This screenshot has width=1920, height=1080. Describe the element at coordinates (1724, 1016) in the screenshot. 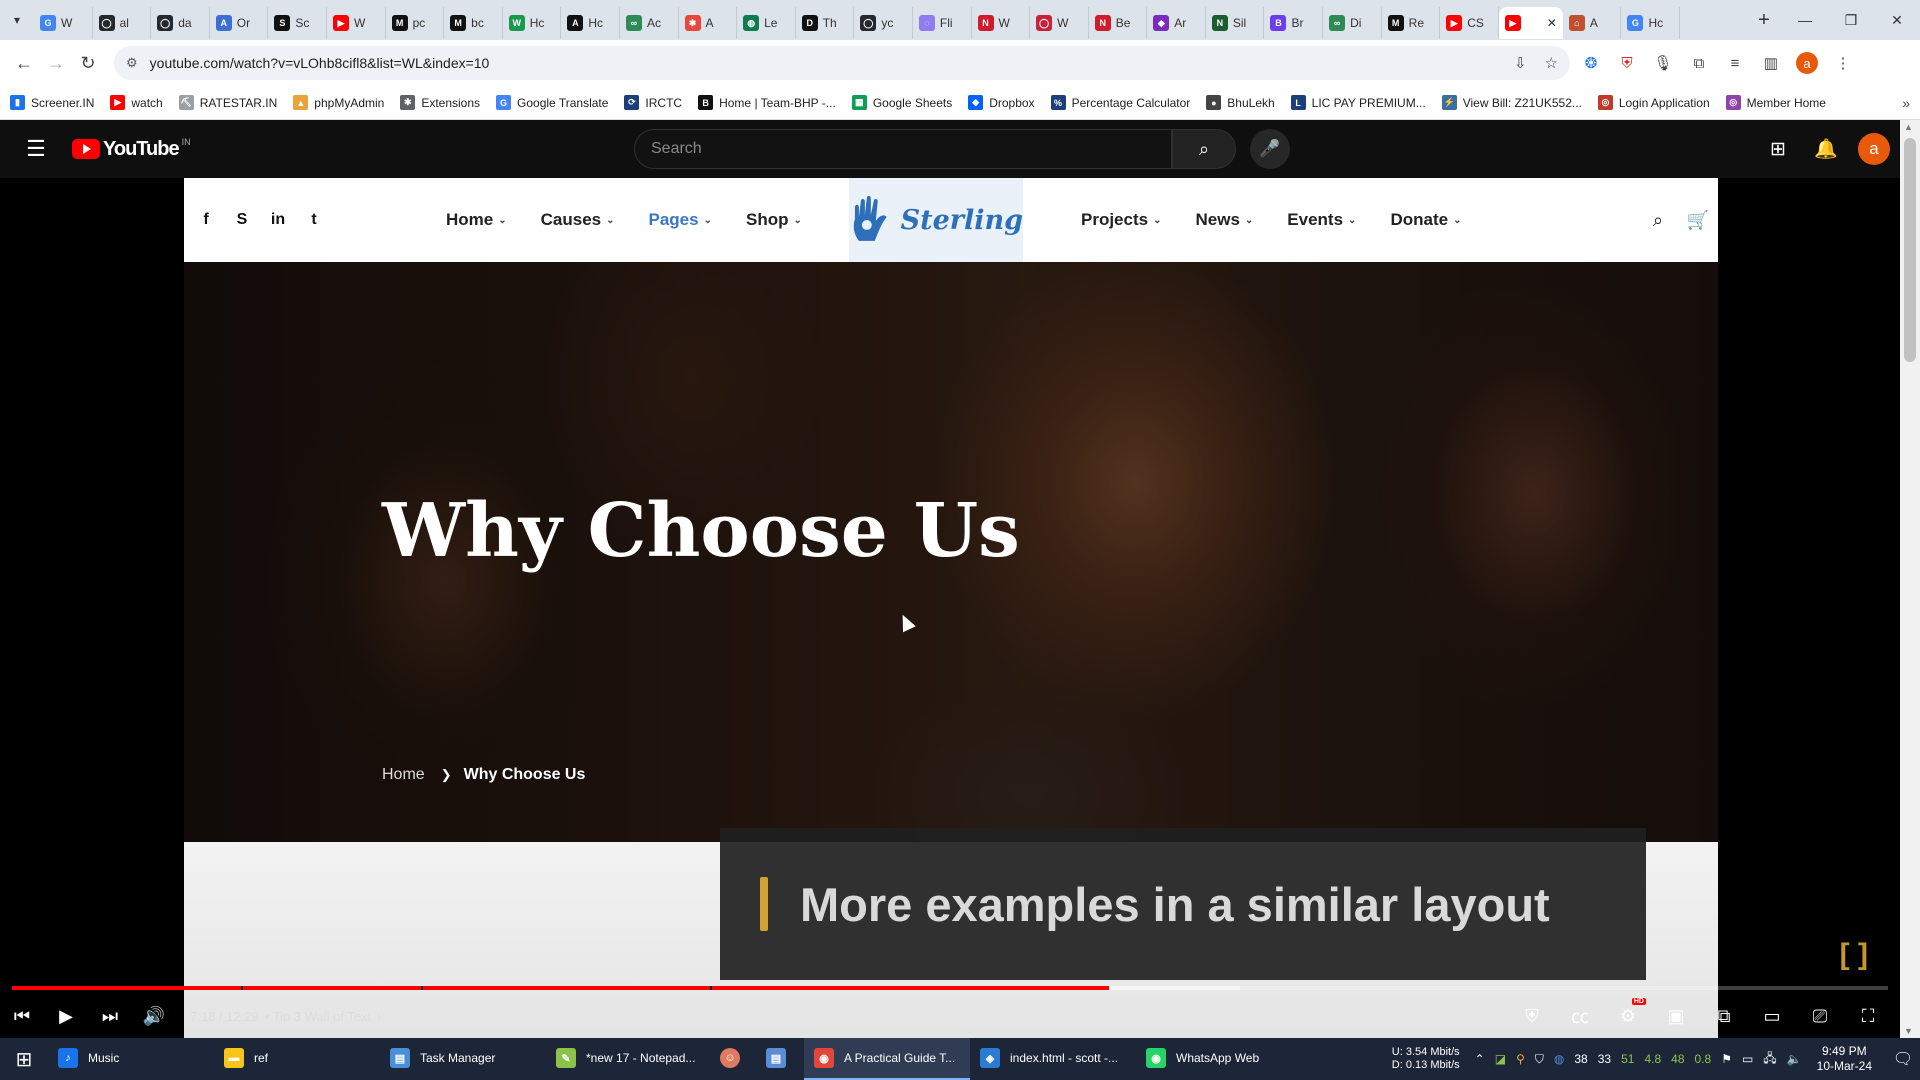

I see `picture-in-picture-icon: ⧉` at that location.